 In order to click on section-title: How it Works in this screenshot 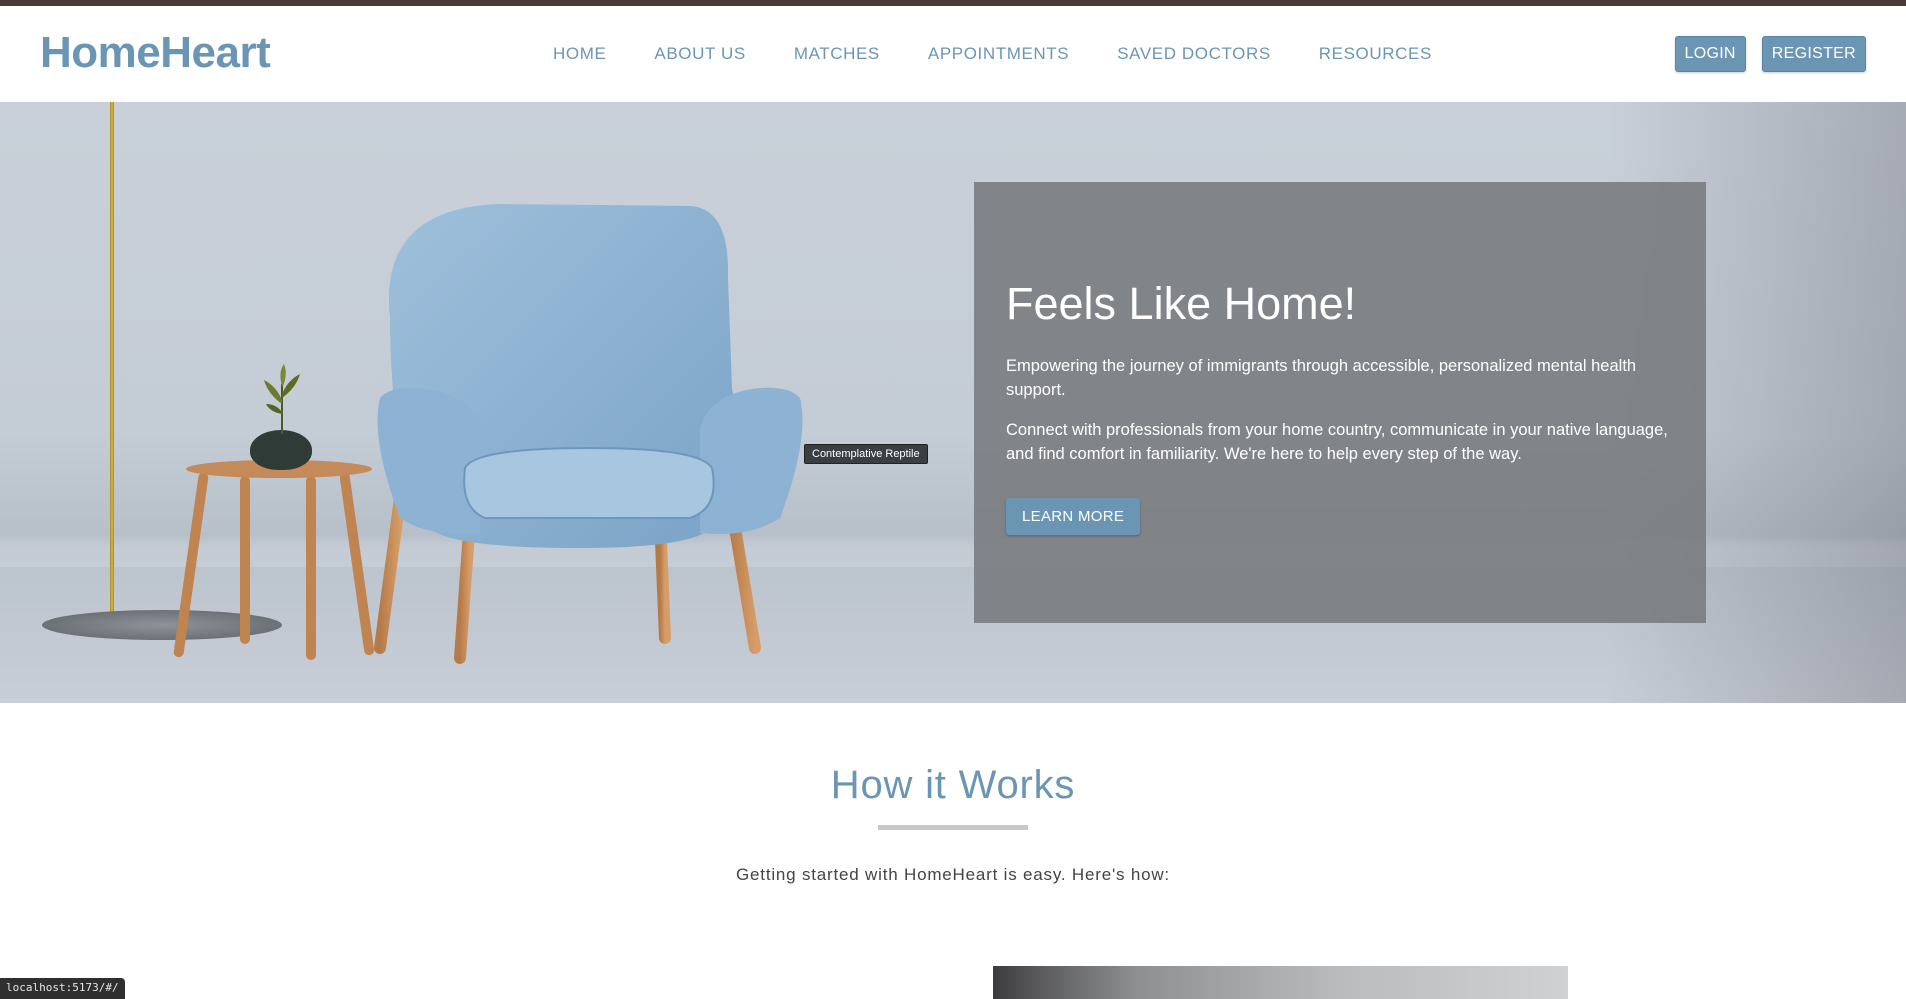, I will do `click(953, 785)`.